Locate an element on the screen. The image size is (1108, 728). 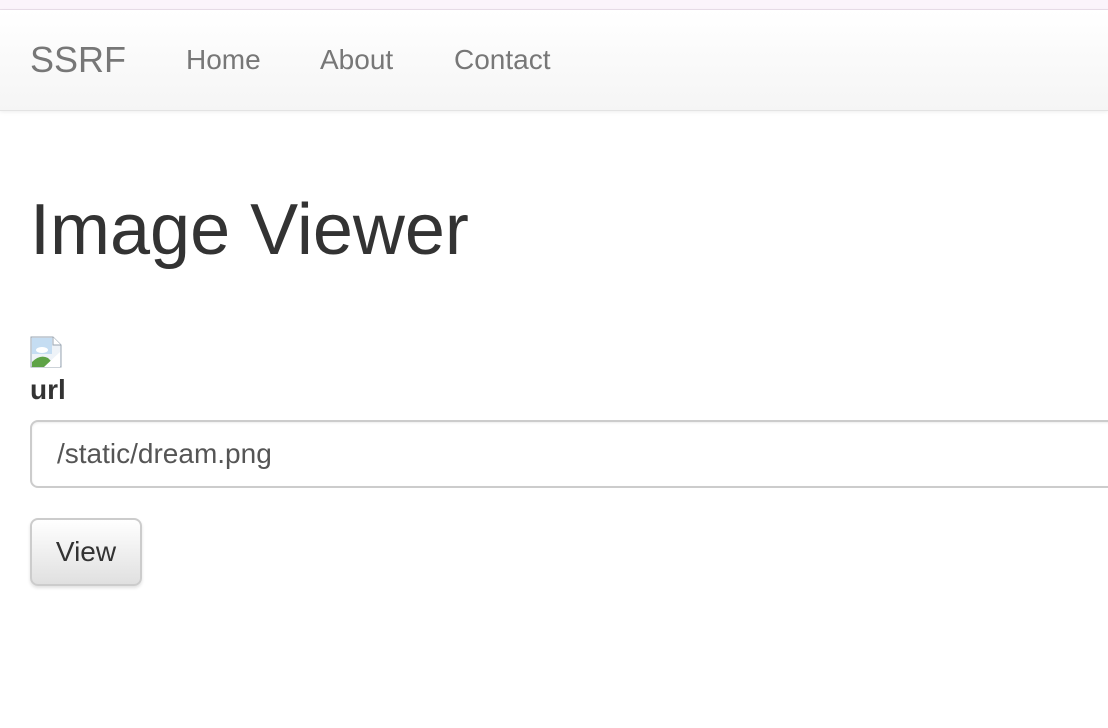
top-strip is located at coordinates (554, 5).